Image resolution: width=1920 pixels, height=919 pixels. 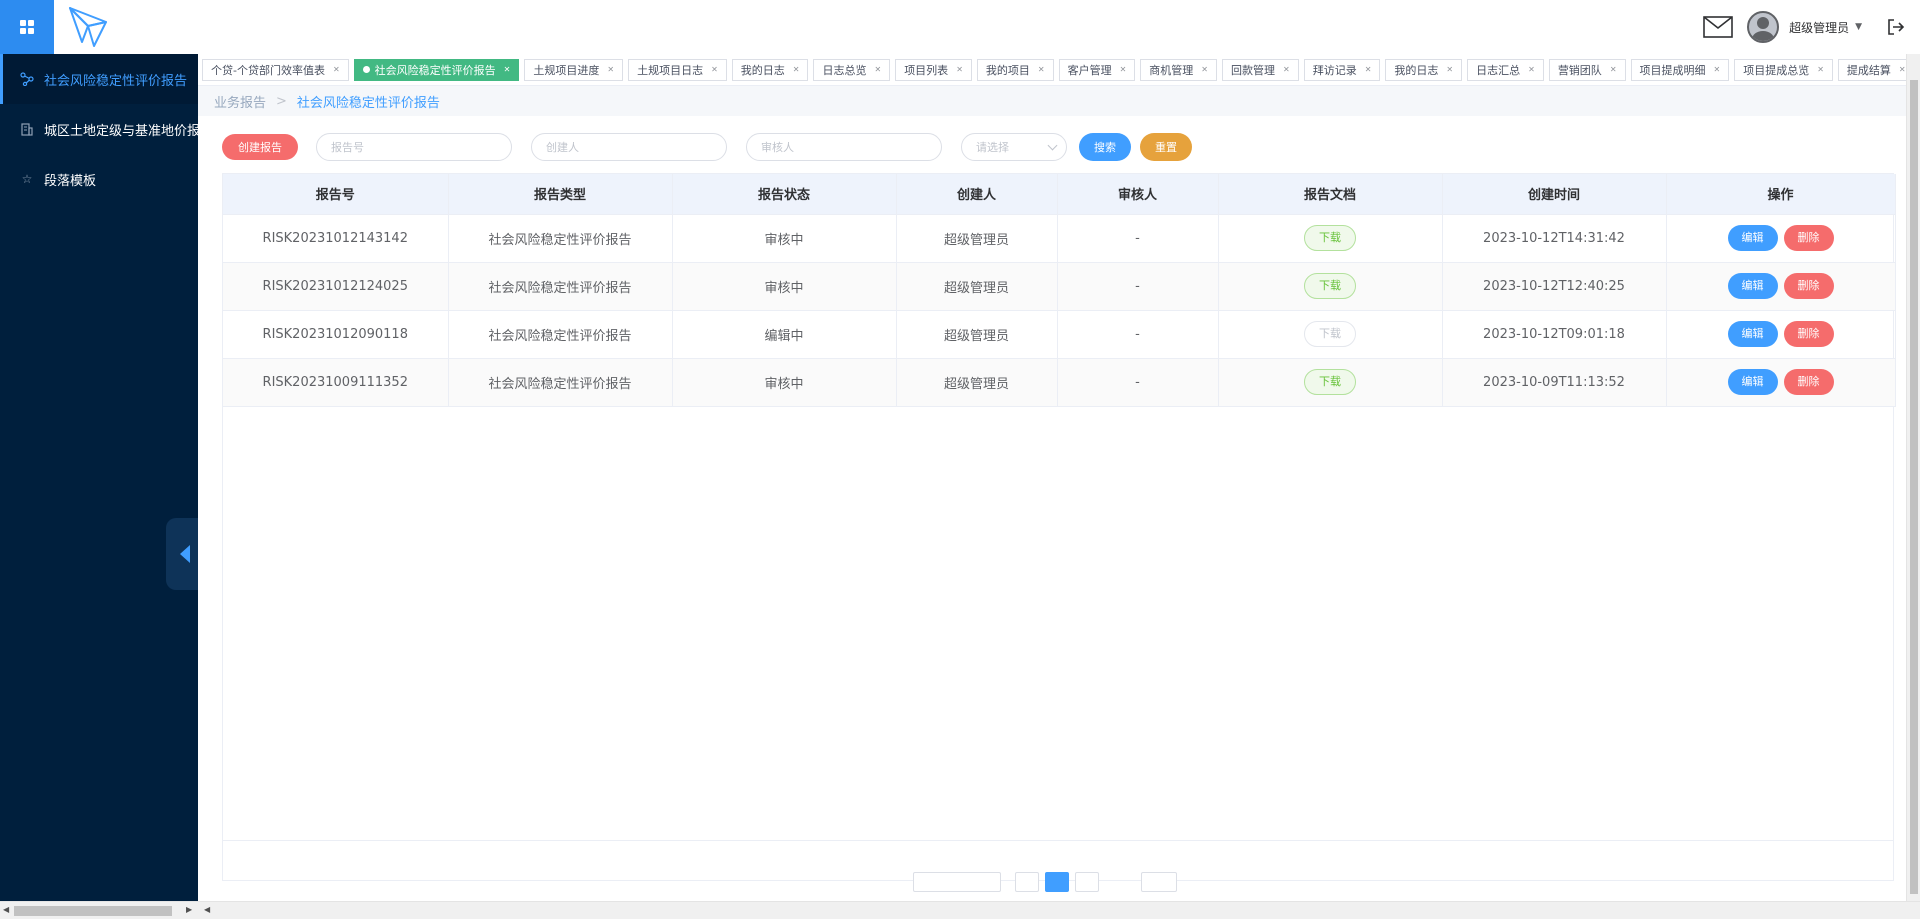 I want to click on report-no-cell: RISK20231012143142, so click(x=336, y=238).